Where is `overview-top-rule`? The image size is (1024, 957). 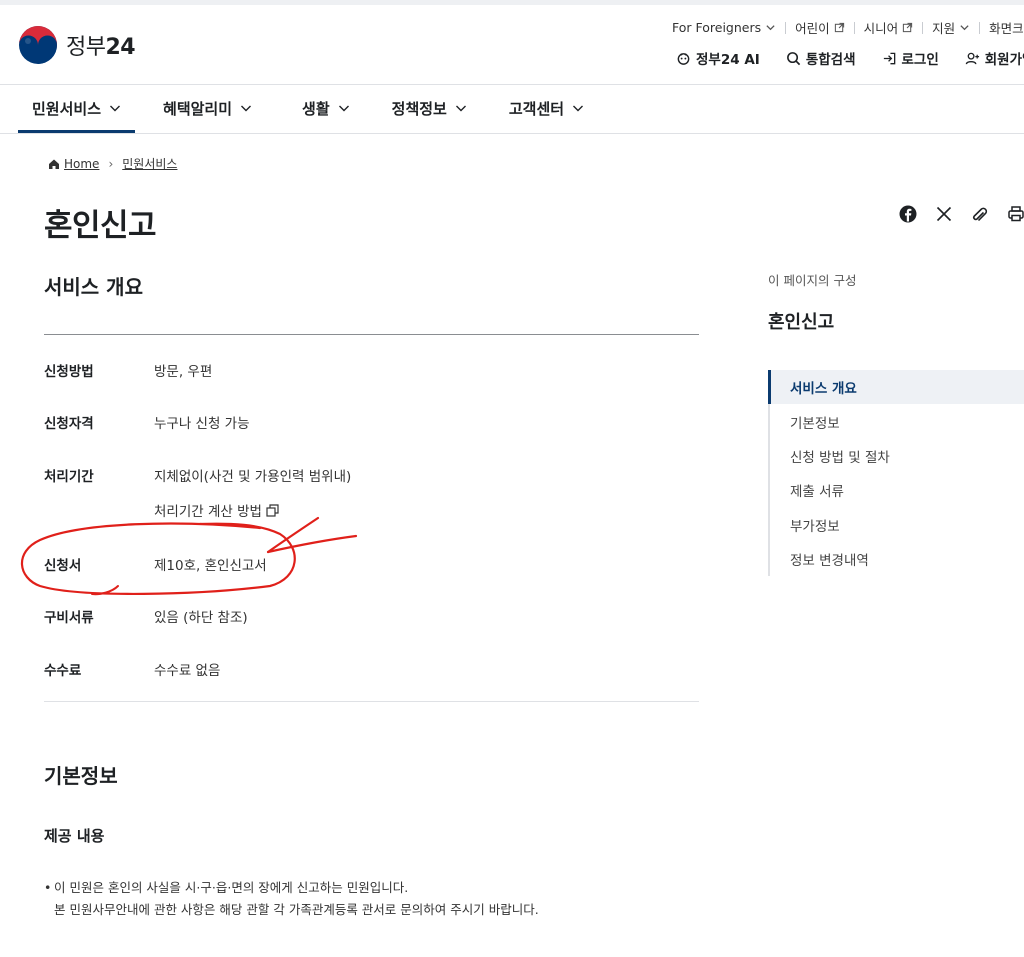
overview-top-rule is located at coordinates (371, 334).